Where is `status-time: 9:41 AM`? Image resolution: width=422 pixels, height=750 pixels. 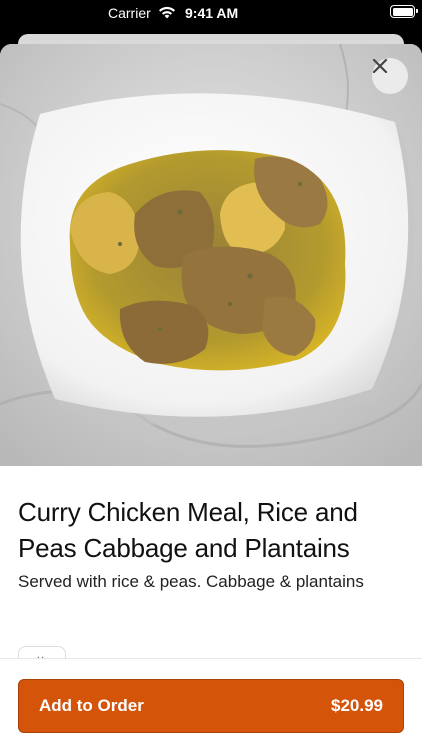 status-time: 9:41 AM is located at coordinates (212, 13).